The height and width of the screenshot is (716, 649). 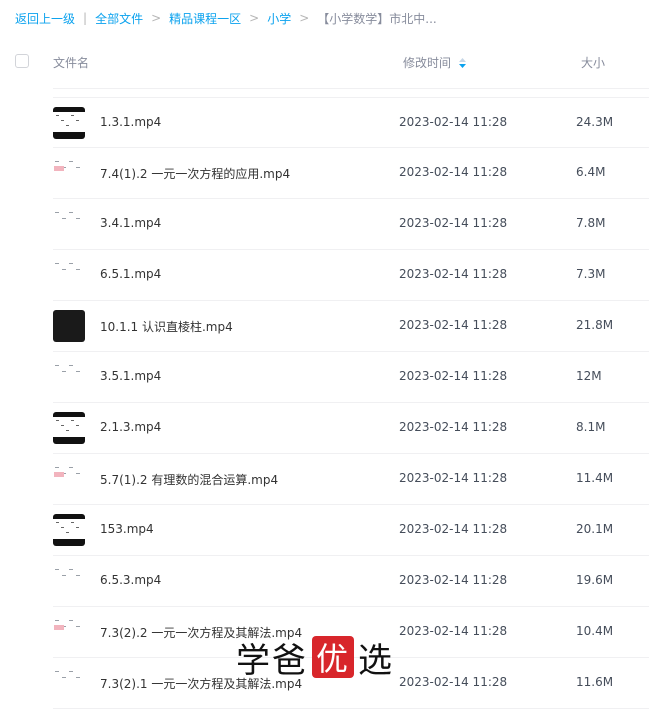 What do you see at coordinates (272, 660) in the screenshot?
I see `watermark-left: 学爸` at bounding box center [272, 660].